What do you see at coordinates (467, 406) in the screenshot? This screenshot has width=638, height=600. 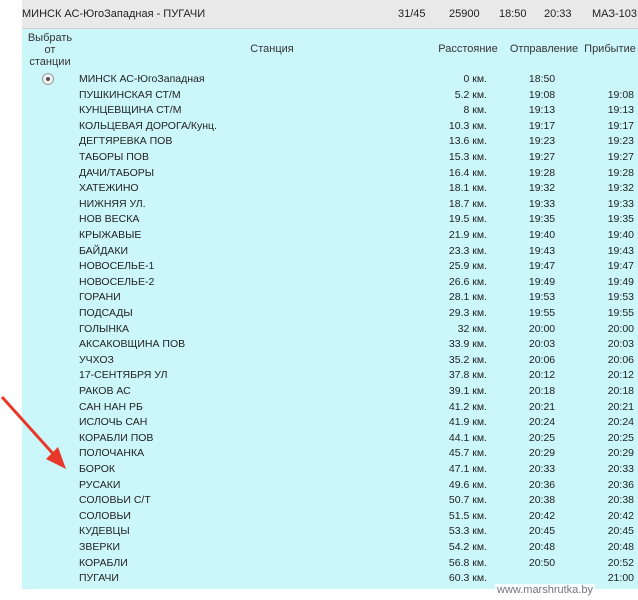 I see `station-distance: 41.2 км.` at bounding box center [467, 406].